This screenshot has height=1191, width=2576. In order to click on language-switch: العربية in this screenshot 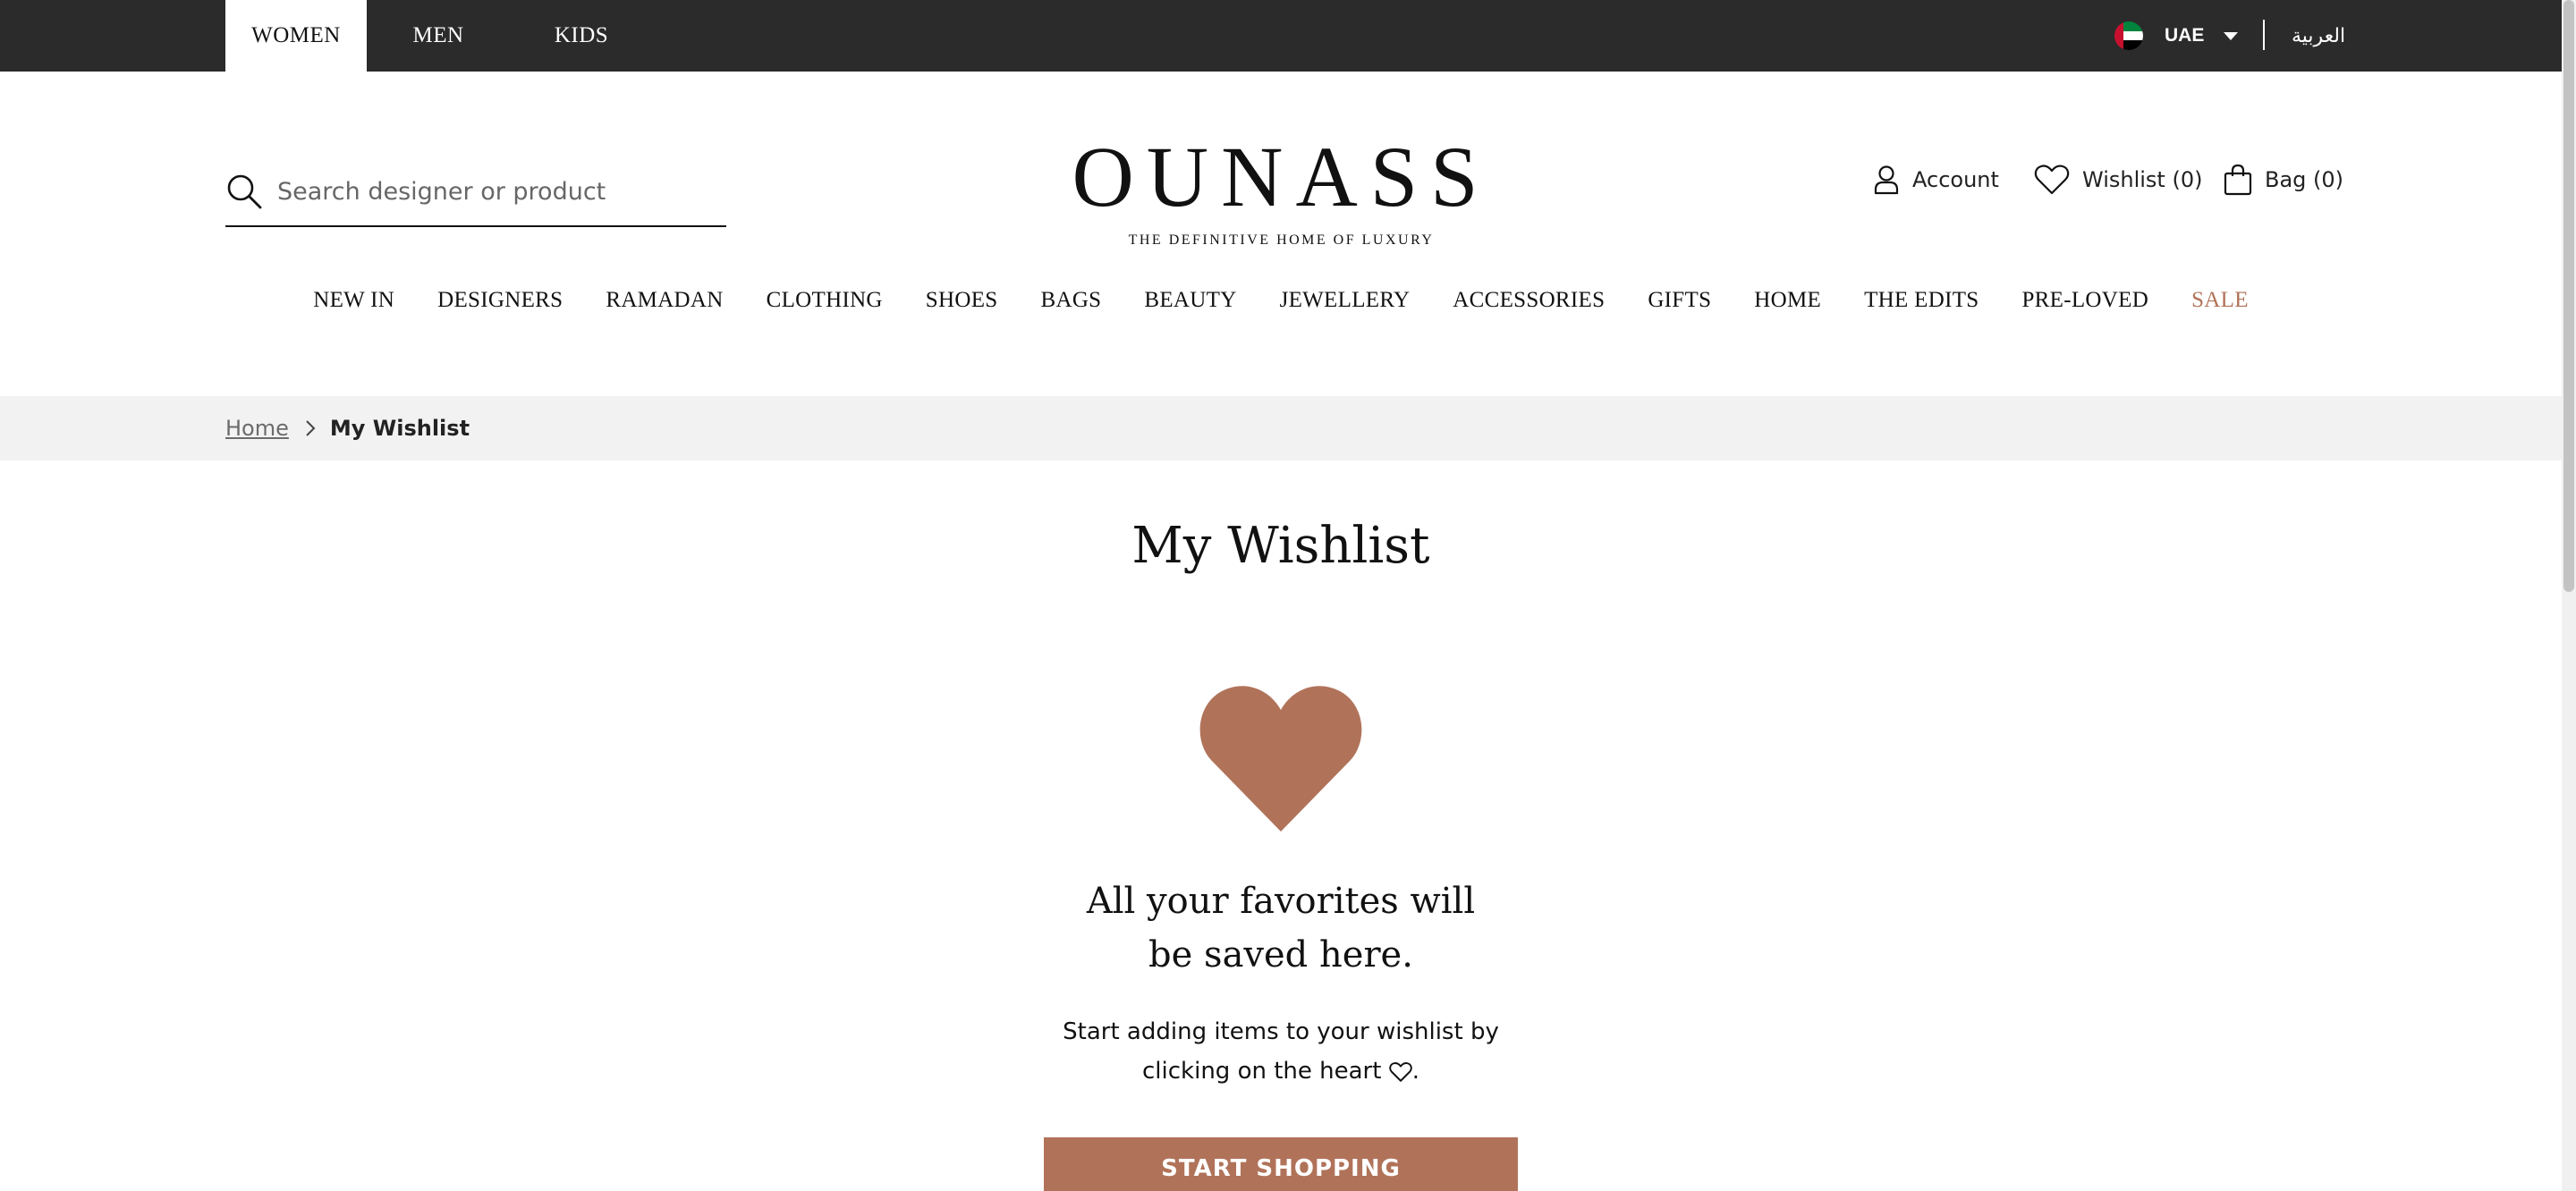, I will do `click(2318, 36)`.